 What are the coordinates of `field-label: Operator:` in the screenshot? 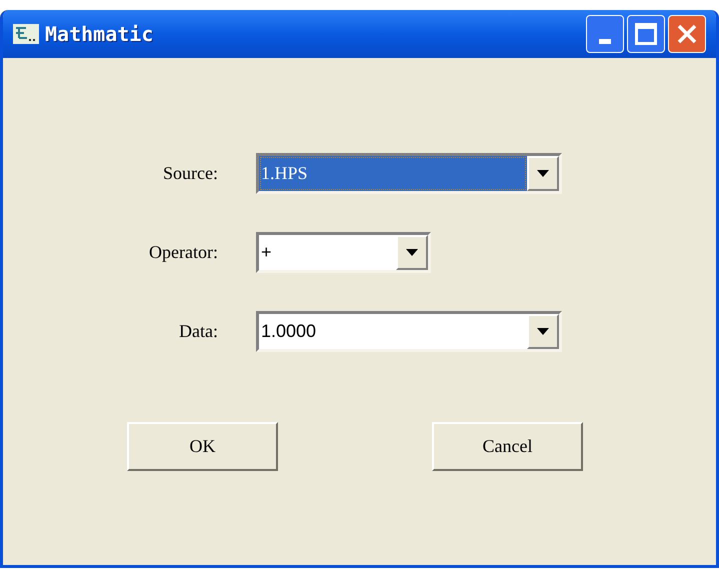 It's located at (183, 252).